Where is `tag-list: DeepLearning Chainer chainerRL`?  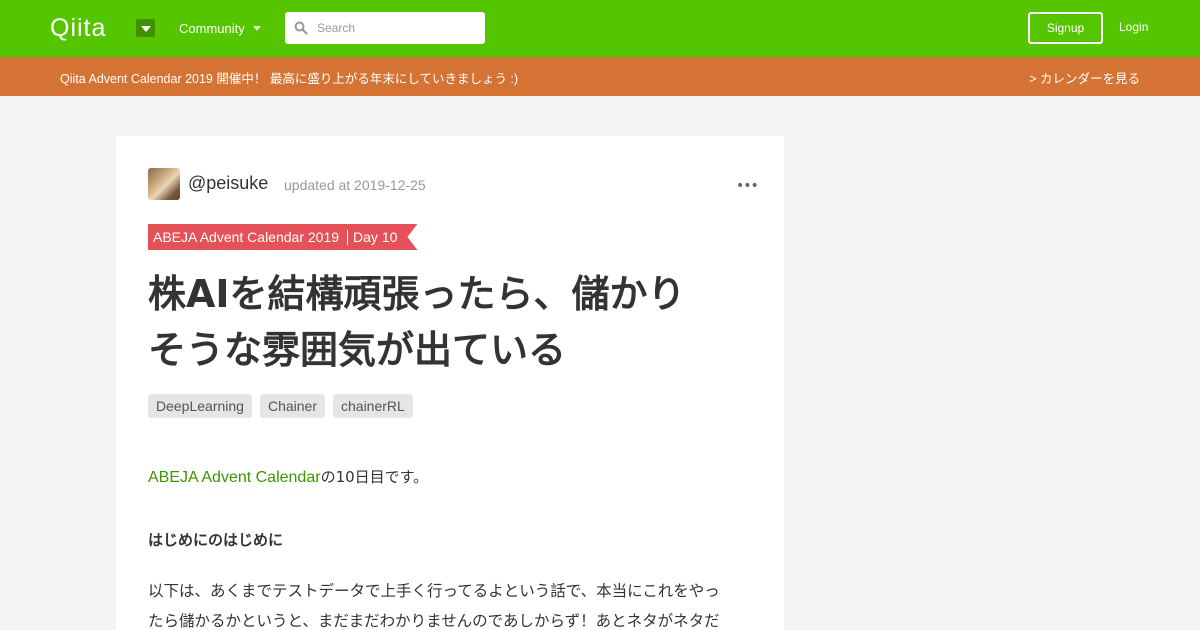
tag-list: DeepLearning Chainer chainerRL is located at coordinates (284, 406).